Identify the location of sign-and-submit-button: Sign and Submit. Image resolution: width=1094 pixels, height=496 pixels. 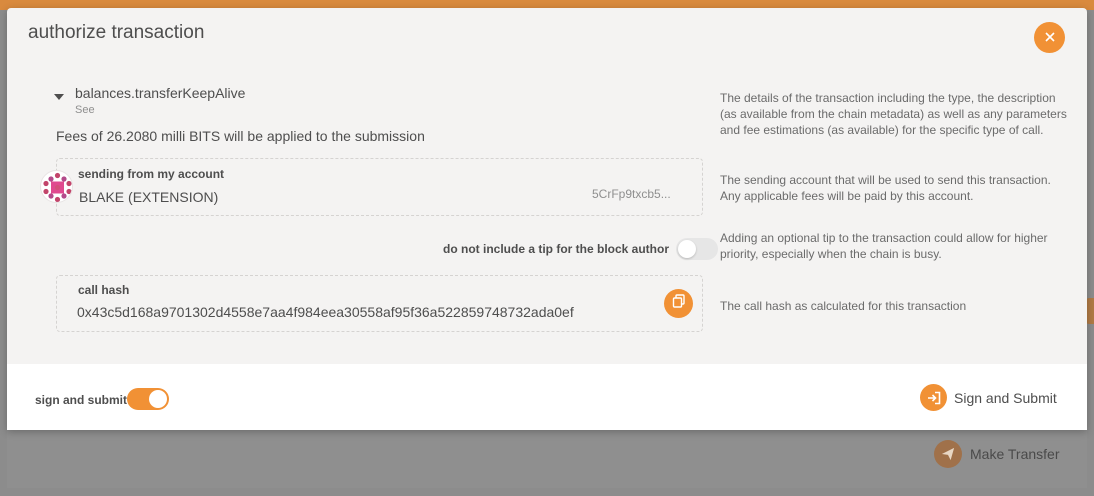
(988, 397).